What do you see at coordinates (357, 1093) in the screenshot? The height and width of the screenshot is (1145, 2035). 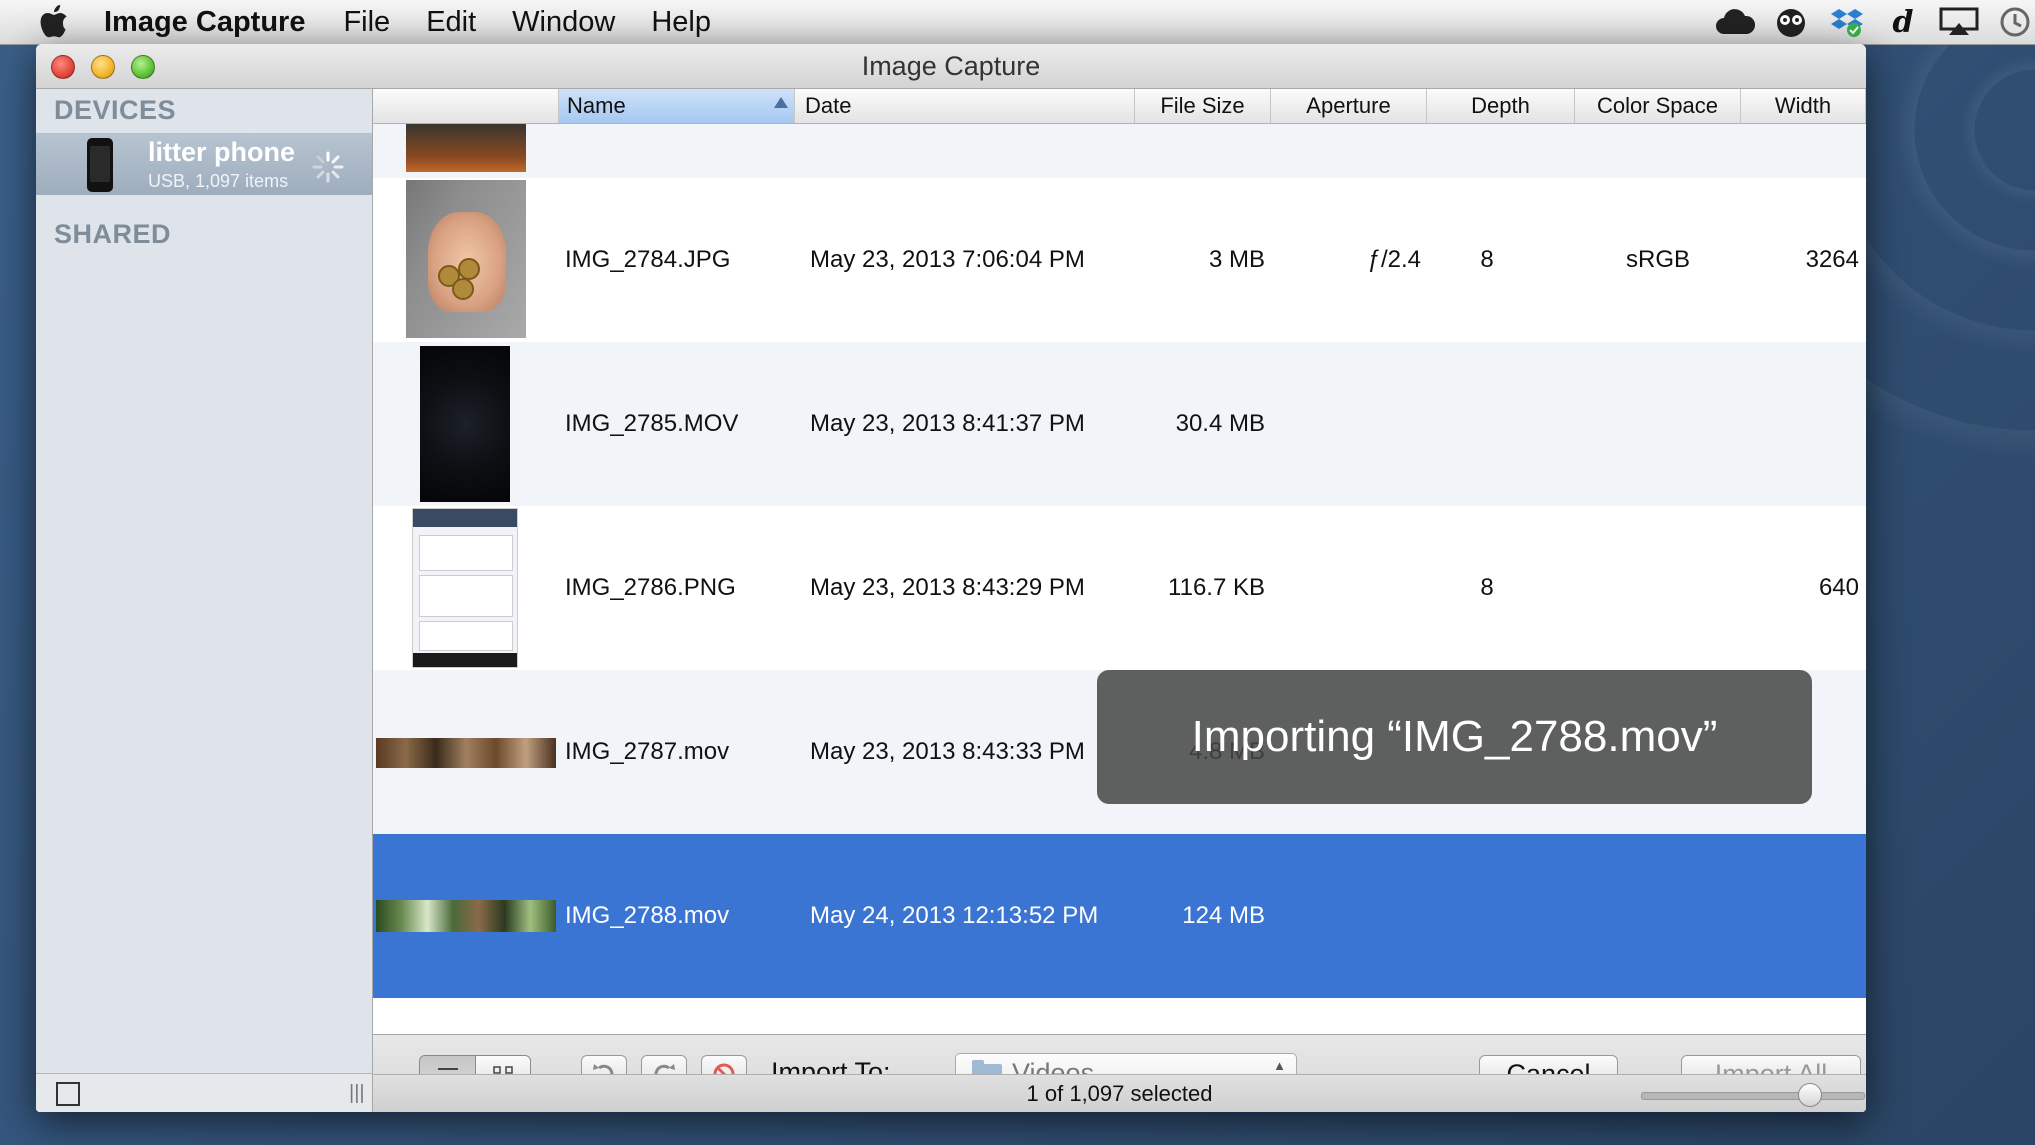 I see `resize-grip-icon: |||` at bounding box center [357, 1093].